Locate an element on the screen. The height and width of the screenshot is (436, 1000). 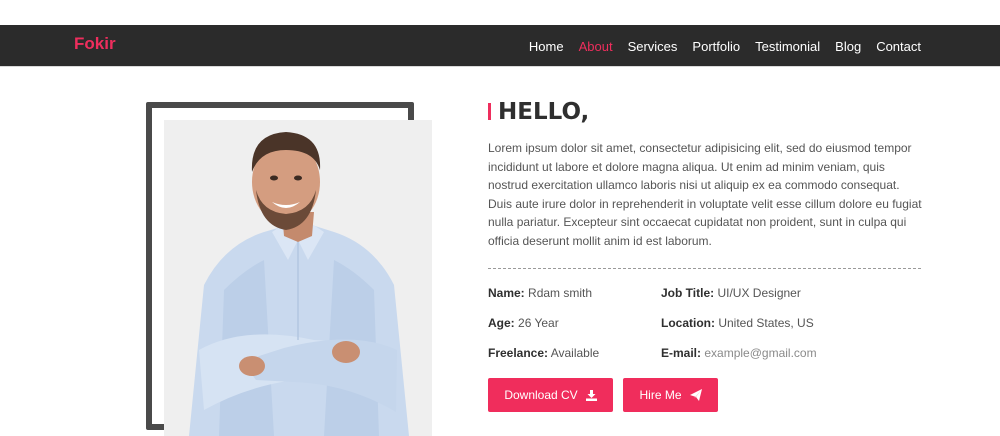
info-location: Location: United States, US is located at coordinates (737, 323).